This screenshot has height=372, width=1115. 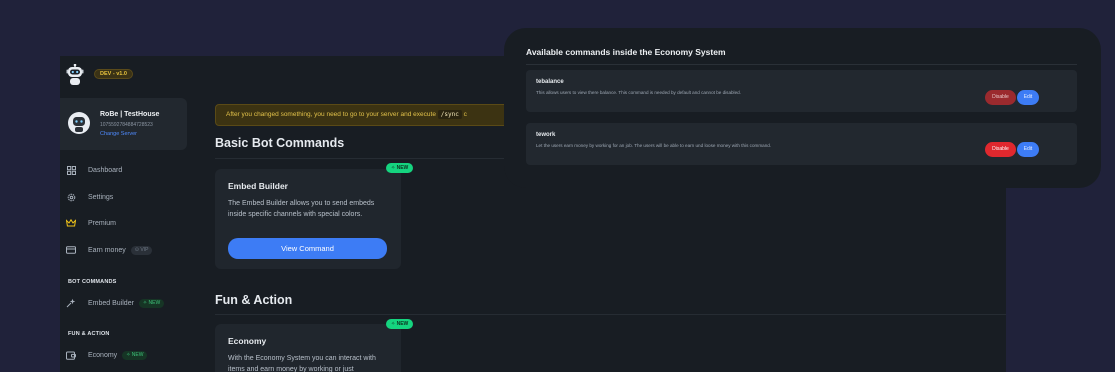 What do you see at coordinates (130, 114) in the screenshot?
I see `server-name: RoBe | TestHouse` at bounding box center [130, 114].